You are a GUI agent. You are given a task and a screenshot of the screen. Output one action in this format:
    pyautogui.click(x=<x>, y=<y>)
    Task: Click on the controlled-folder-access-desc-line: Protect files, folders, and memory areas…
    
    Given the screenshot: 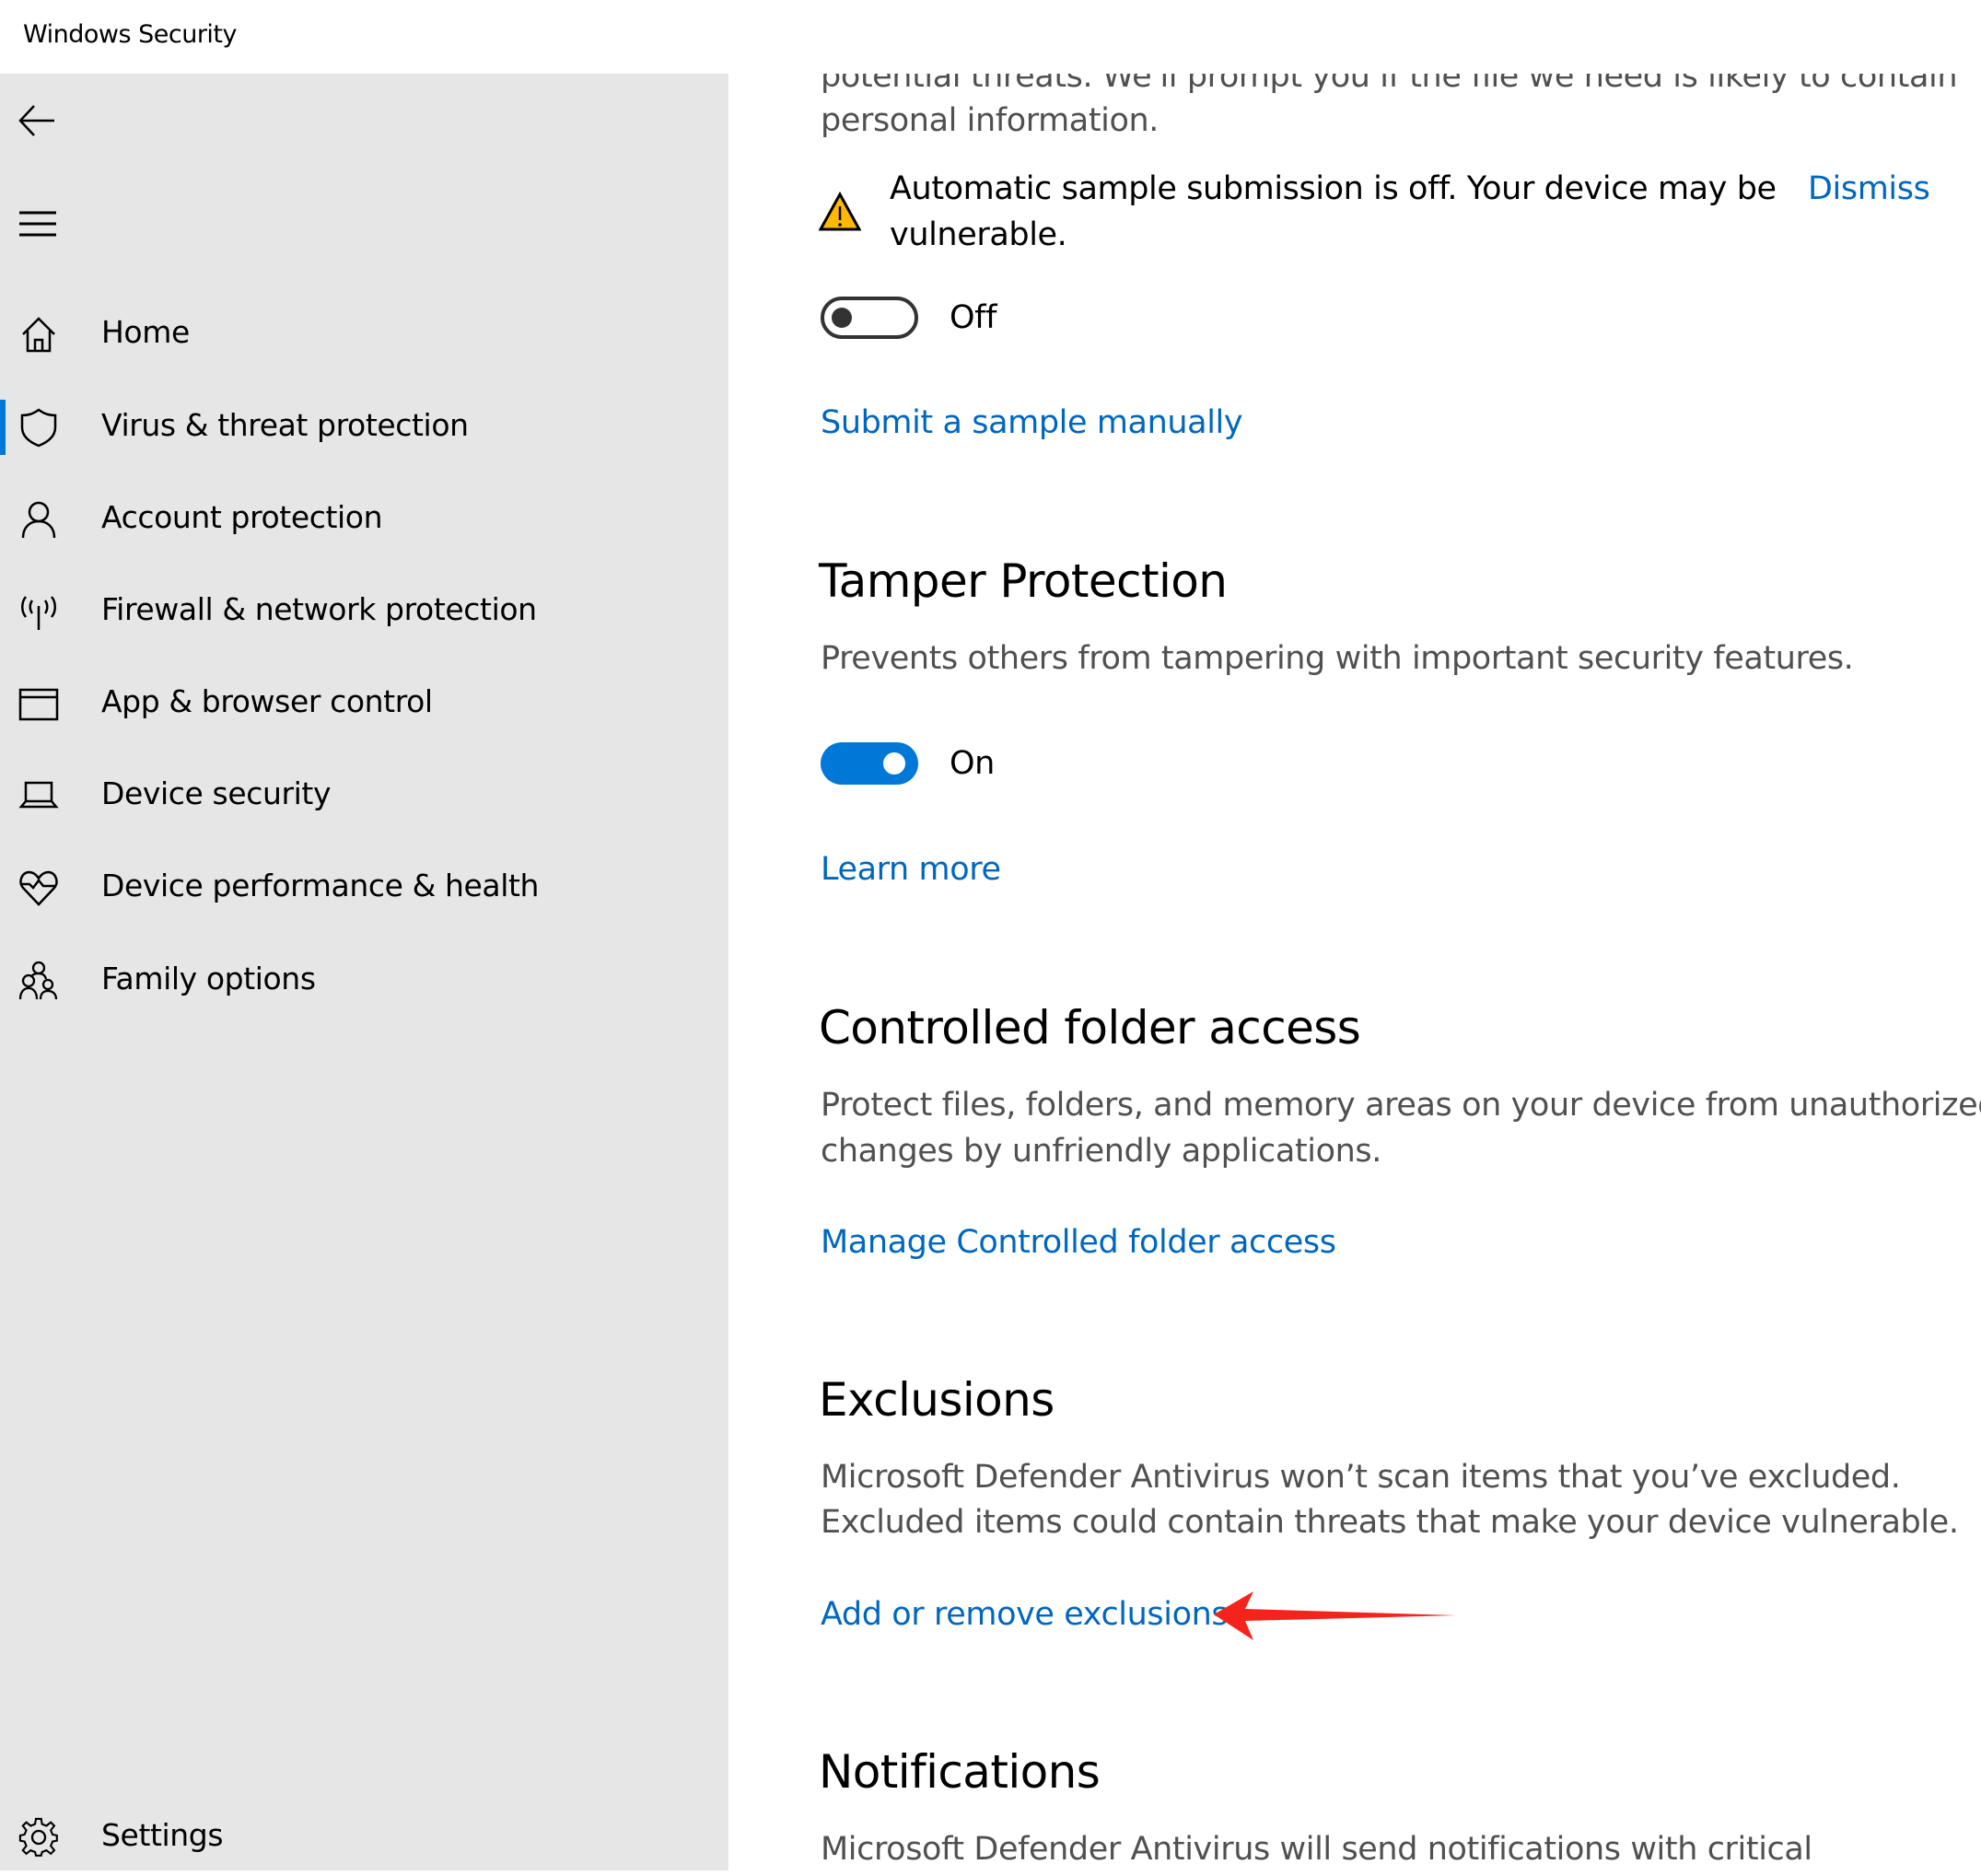 What is the action you would take?
    pyautogui.click(x=1401, y=1105)
    